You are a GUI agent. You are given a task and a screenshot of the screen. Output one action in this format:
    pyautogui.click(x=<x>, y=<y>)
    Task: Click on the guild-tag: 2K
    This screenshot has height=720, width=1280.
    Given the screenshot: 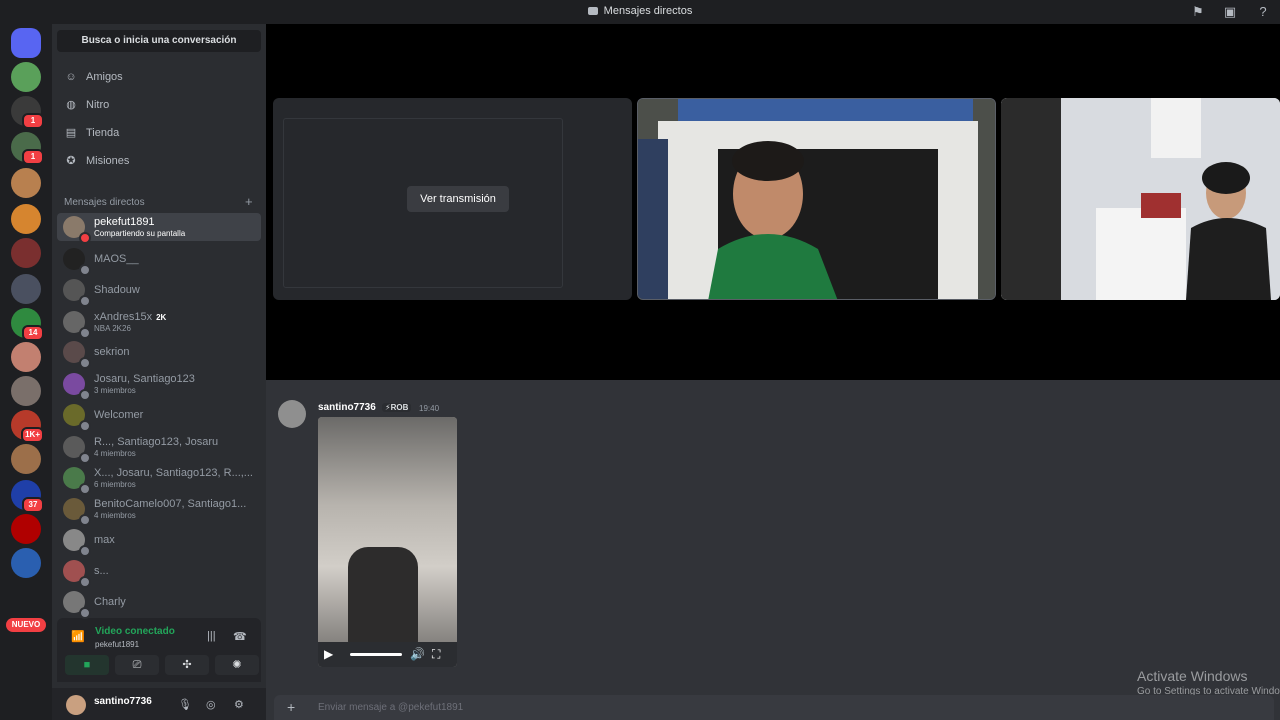 What is the action you would take?
    pyautogui.click(x=161, y=317)
    